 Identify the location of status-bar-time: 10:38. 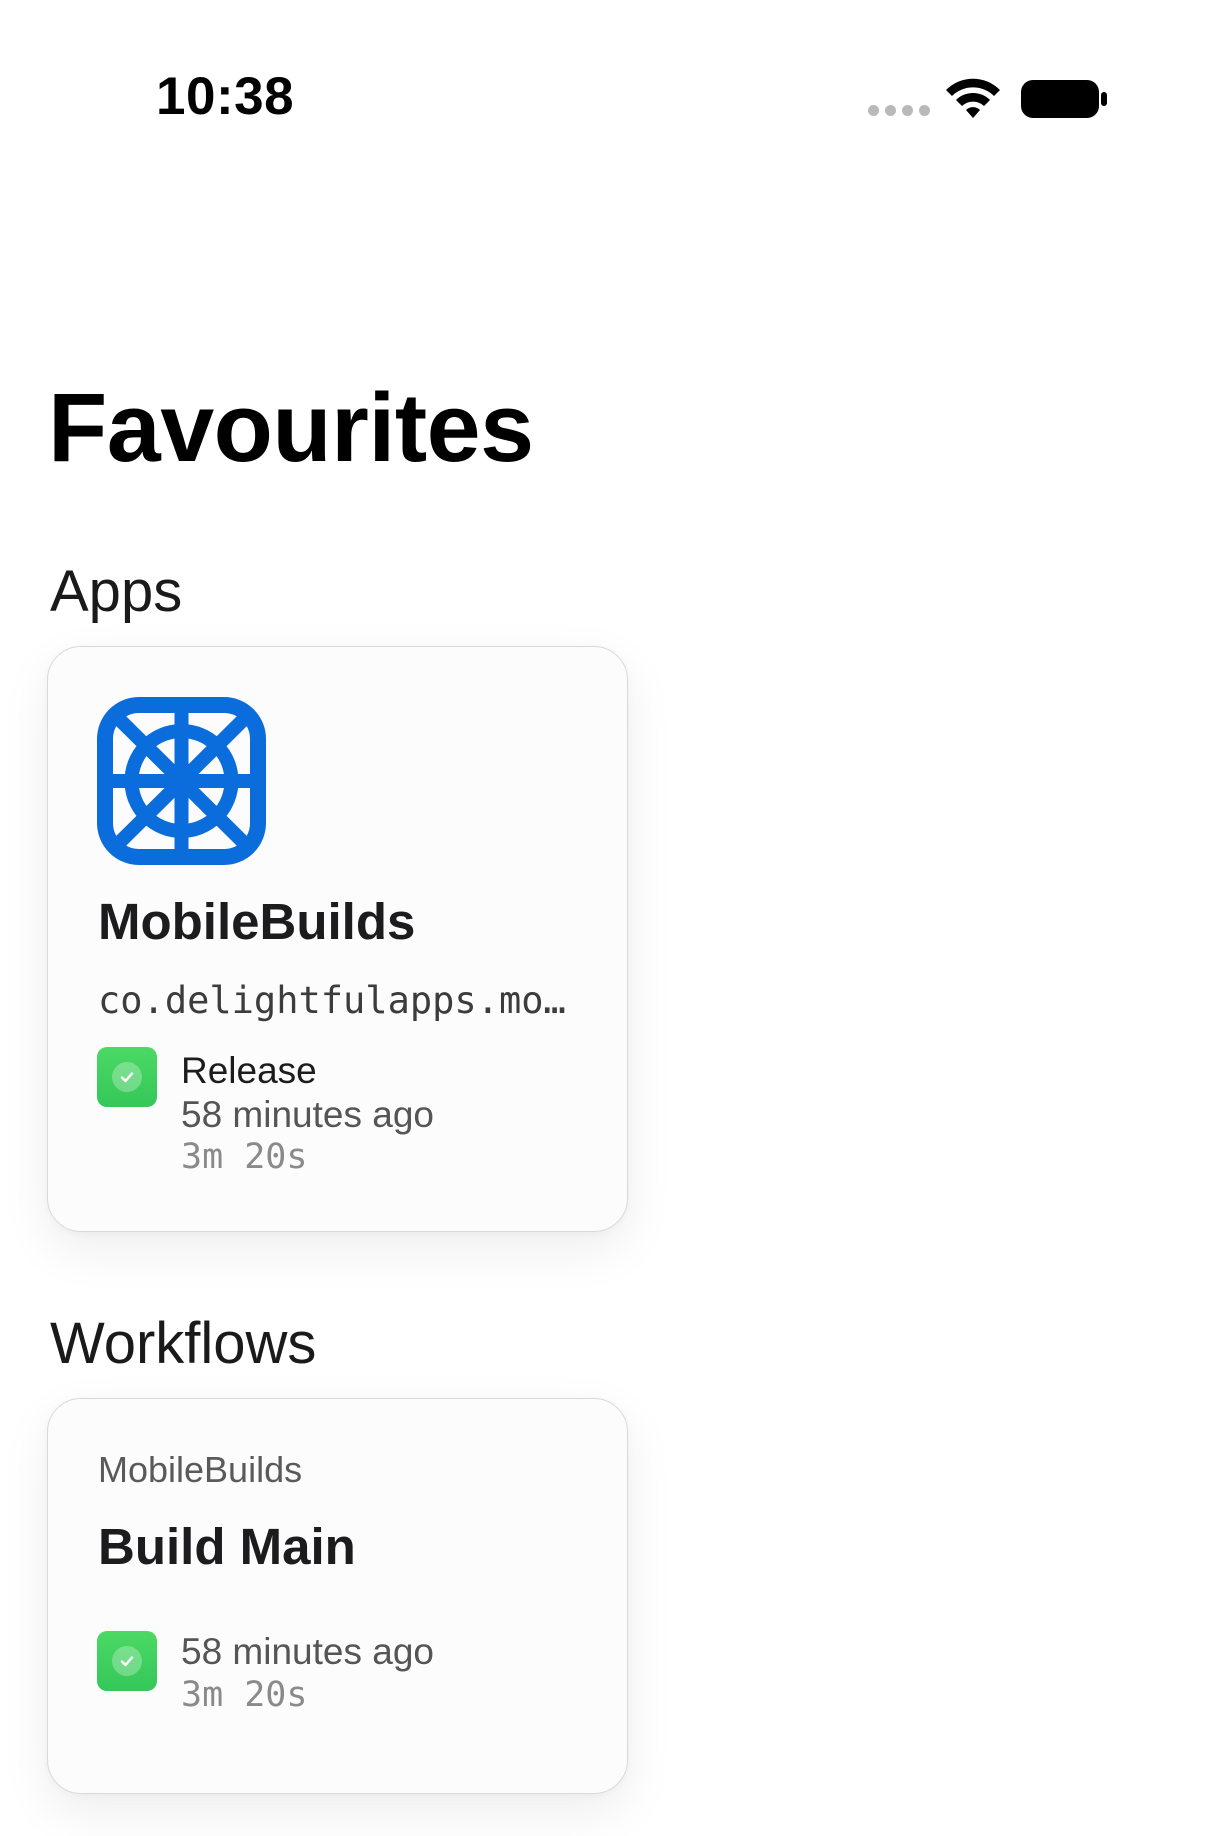
(225, 96).